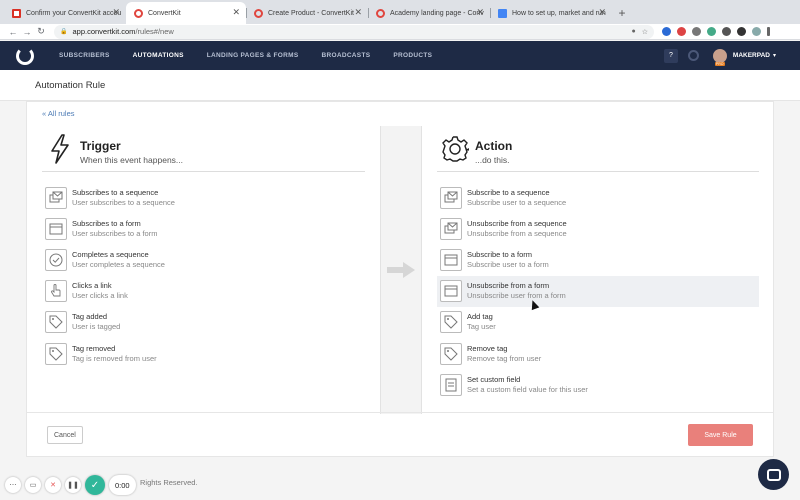 The width and height of the screenshot is (800, 500). I want to click on chat-icon, so click(773, 474).